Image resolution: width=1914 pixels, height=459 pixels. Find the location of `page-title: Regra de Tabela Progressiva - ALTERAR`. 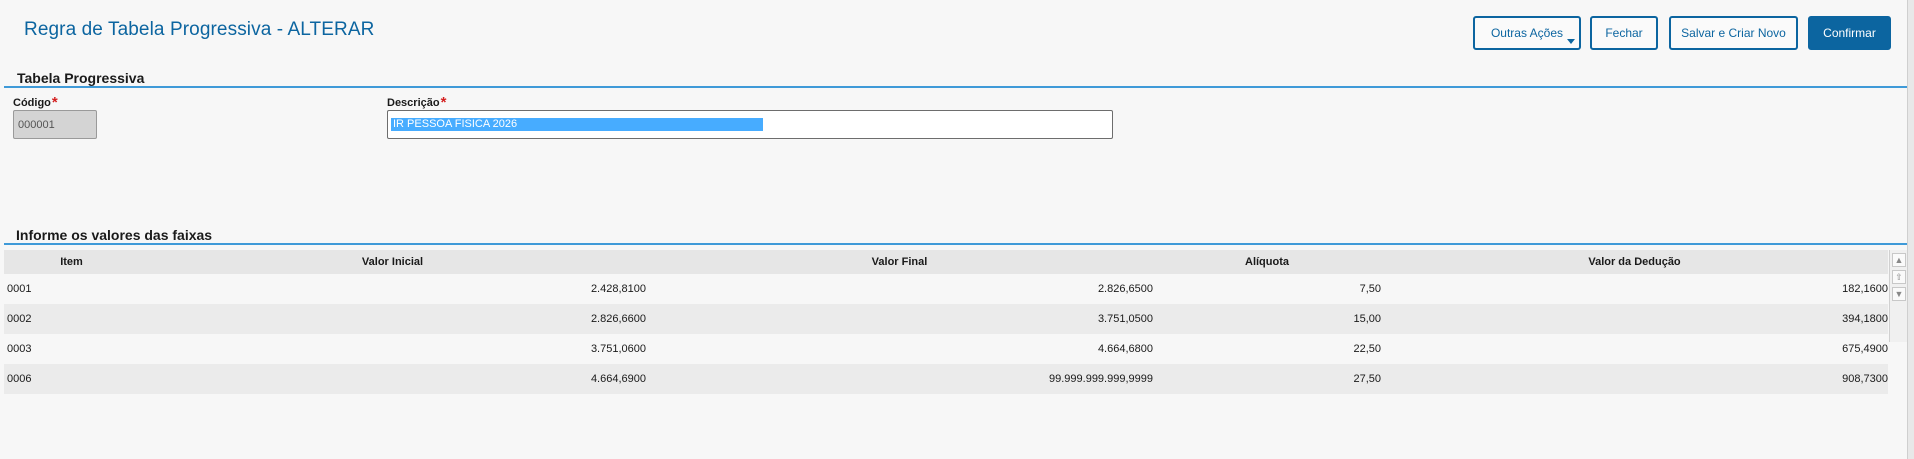

page-title: Regra de Tabela Progressiva - ALTERAR is located at coordinates (199, 29).